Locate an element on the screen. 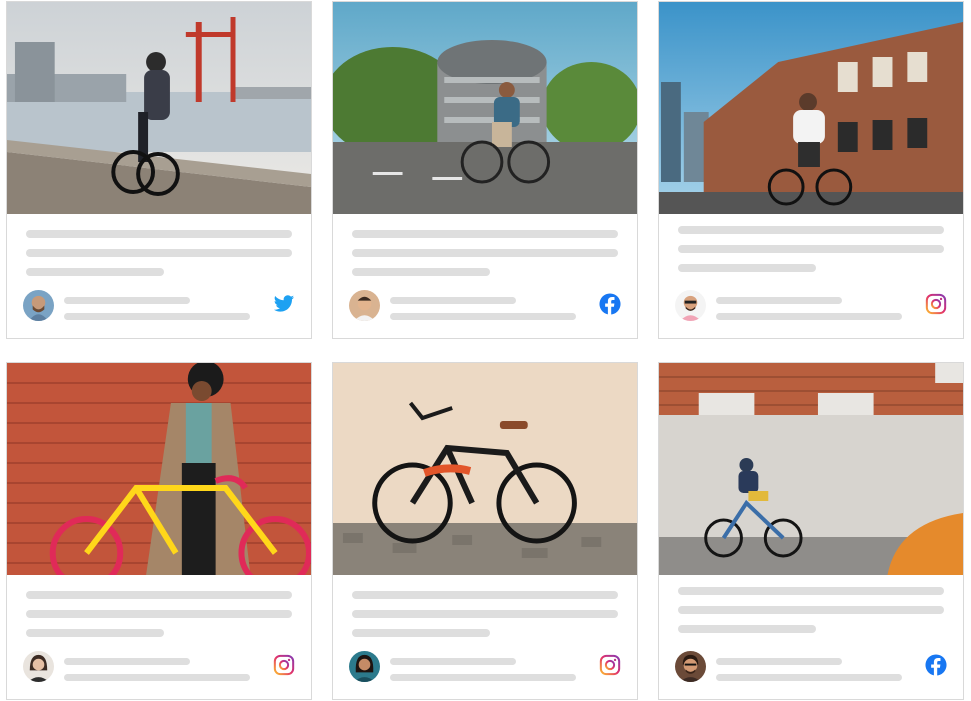  post-photo-woman-yellow-bike is located at coordinates (159, 469).